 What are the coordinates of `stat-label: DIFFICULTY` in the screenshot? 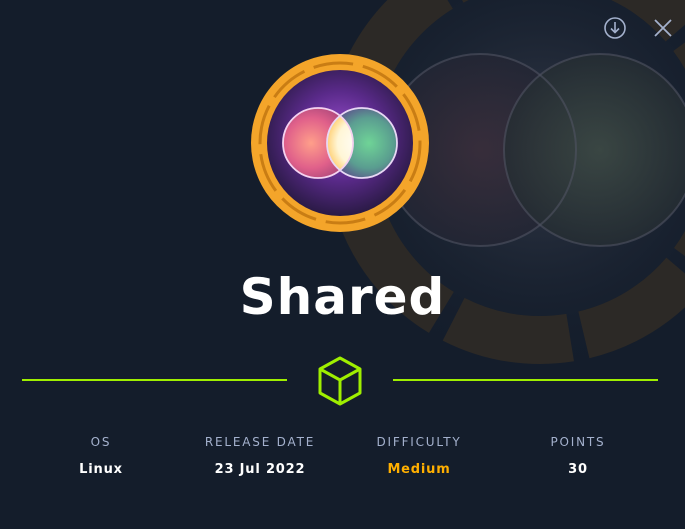 It's located at (419, 442).